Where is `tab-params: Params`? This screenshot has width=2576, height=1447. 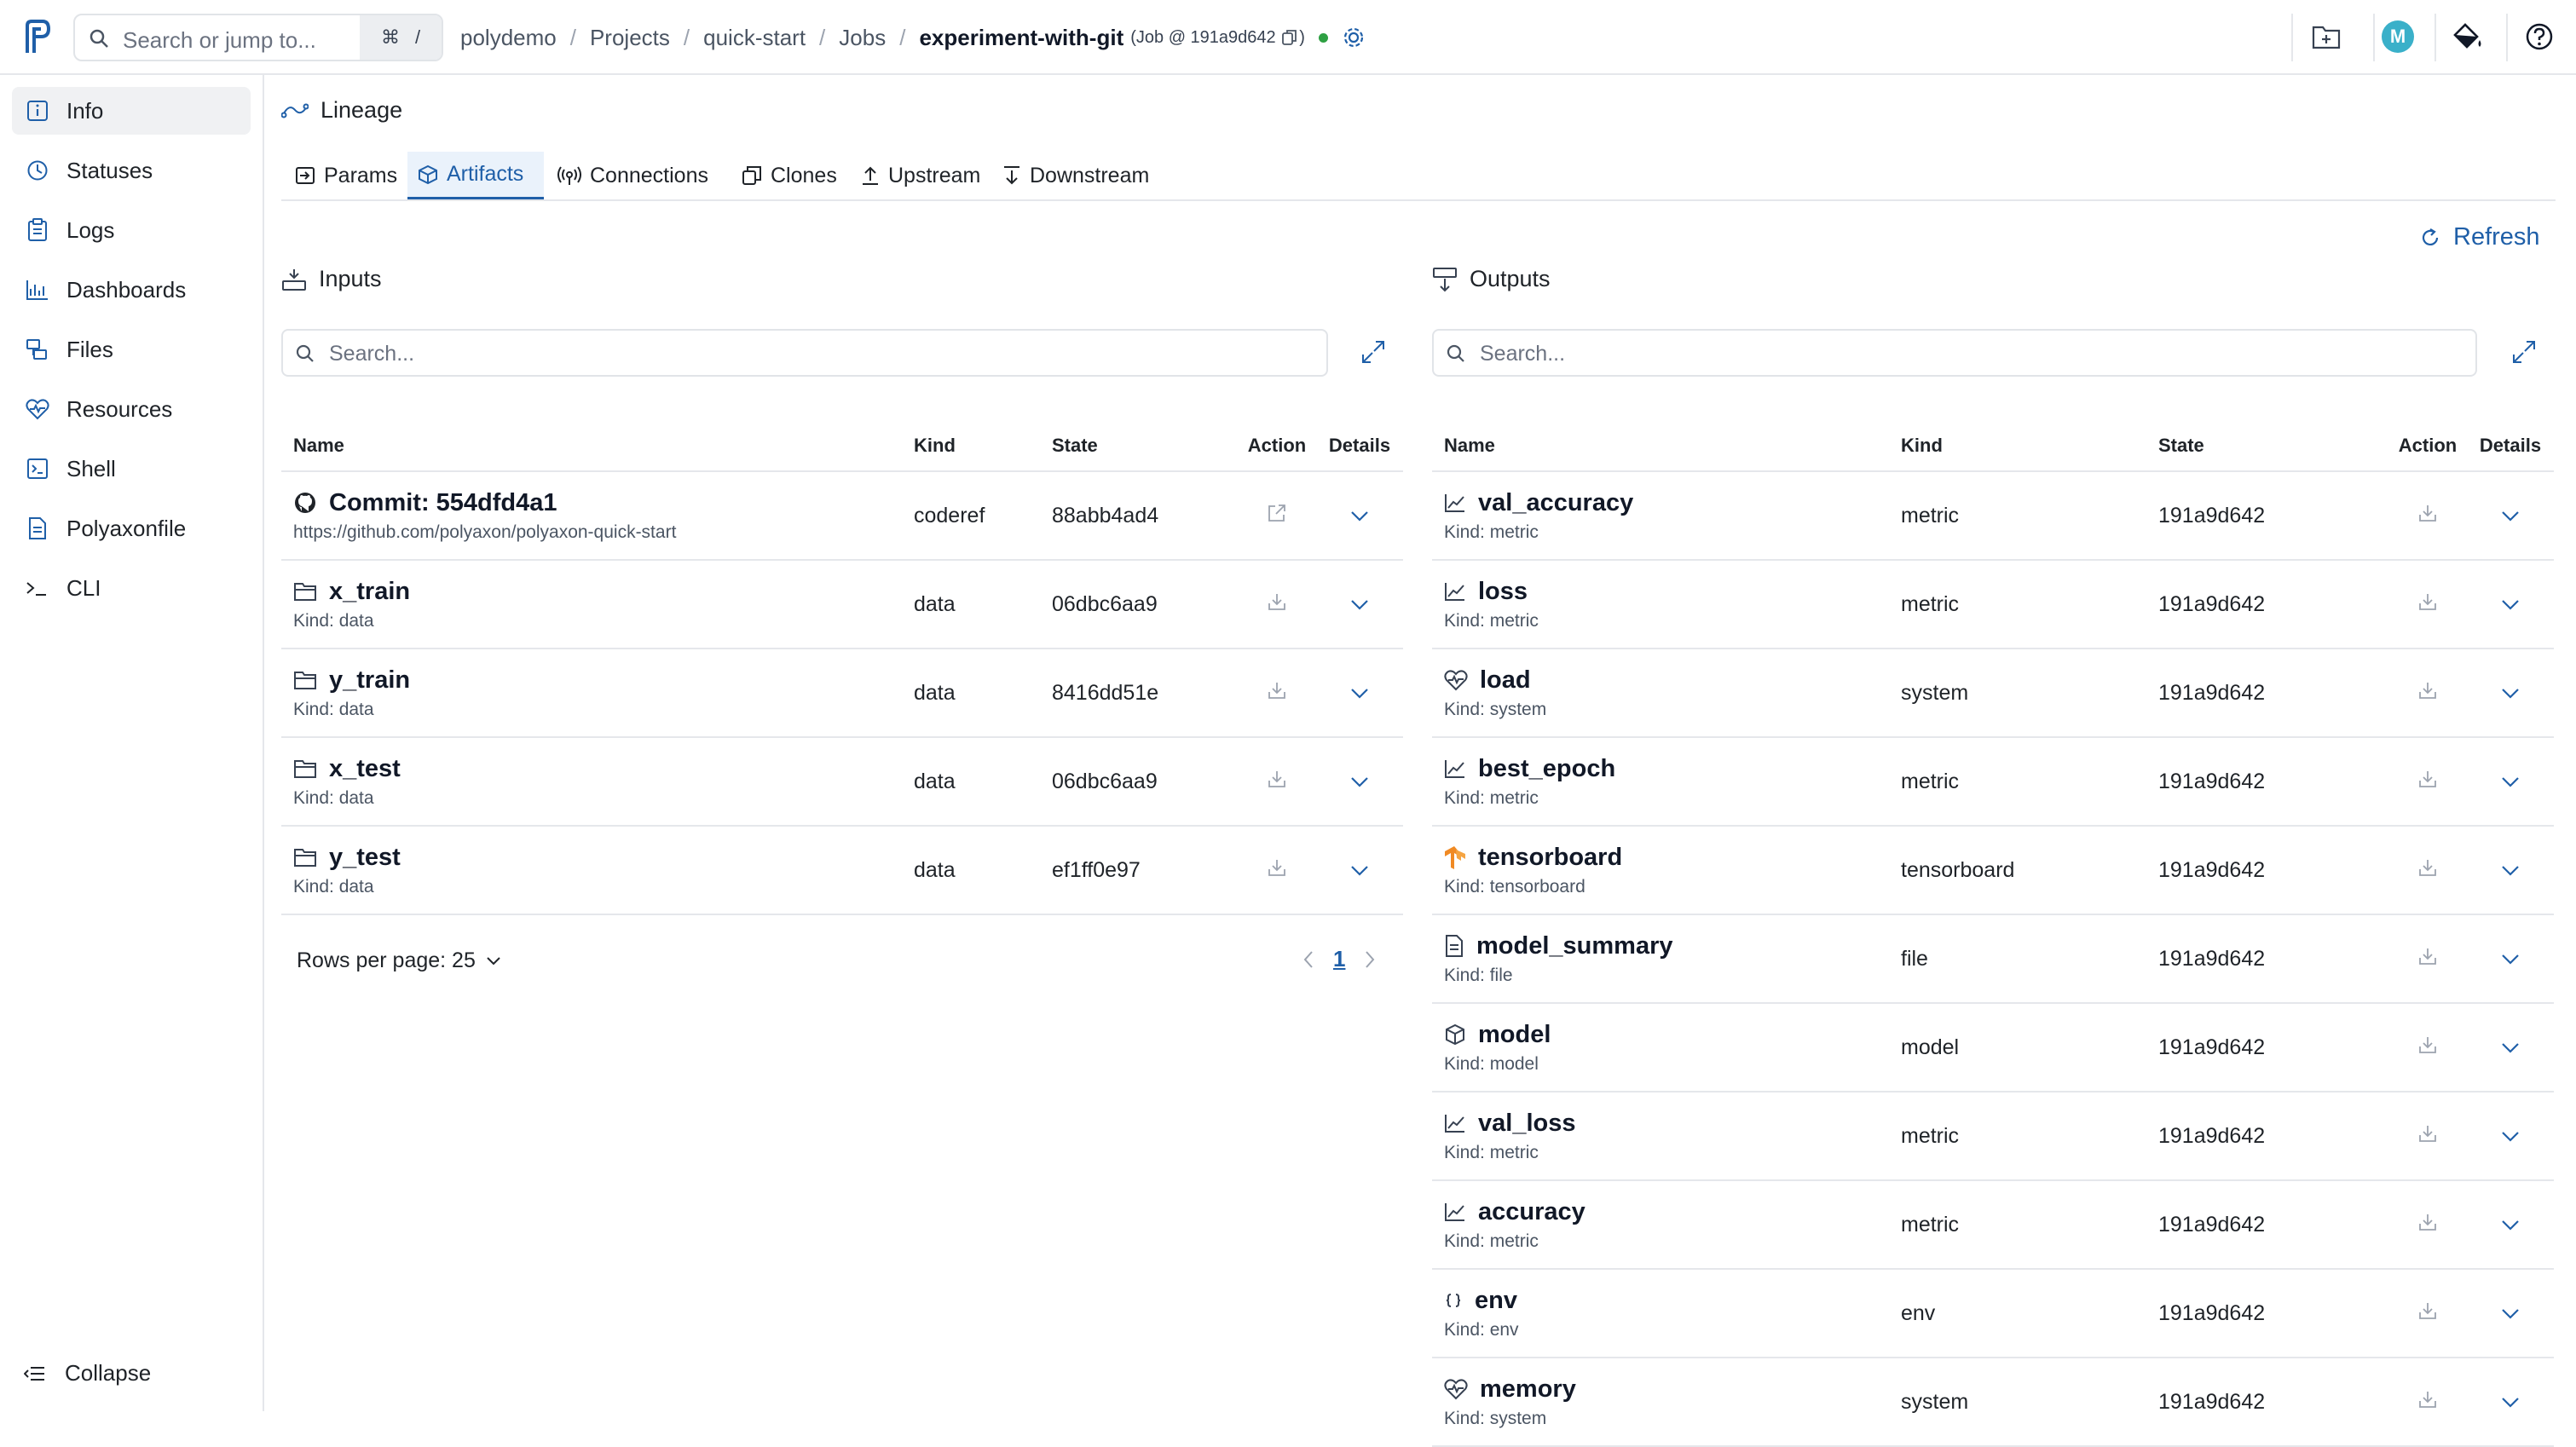
tab-params: Params is located at coordinates (346, 175).